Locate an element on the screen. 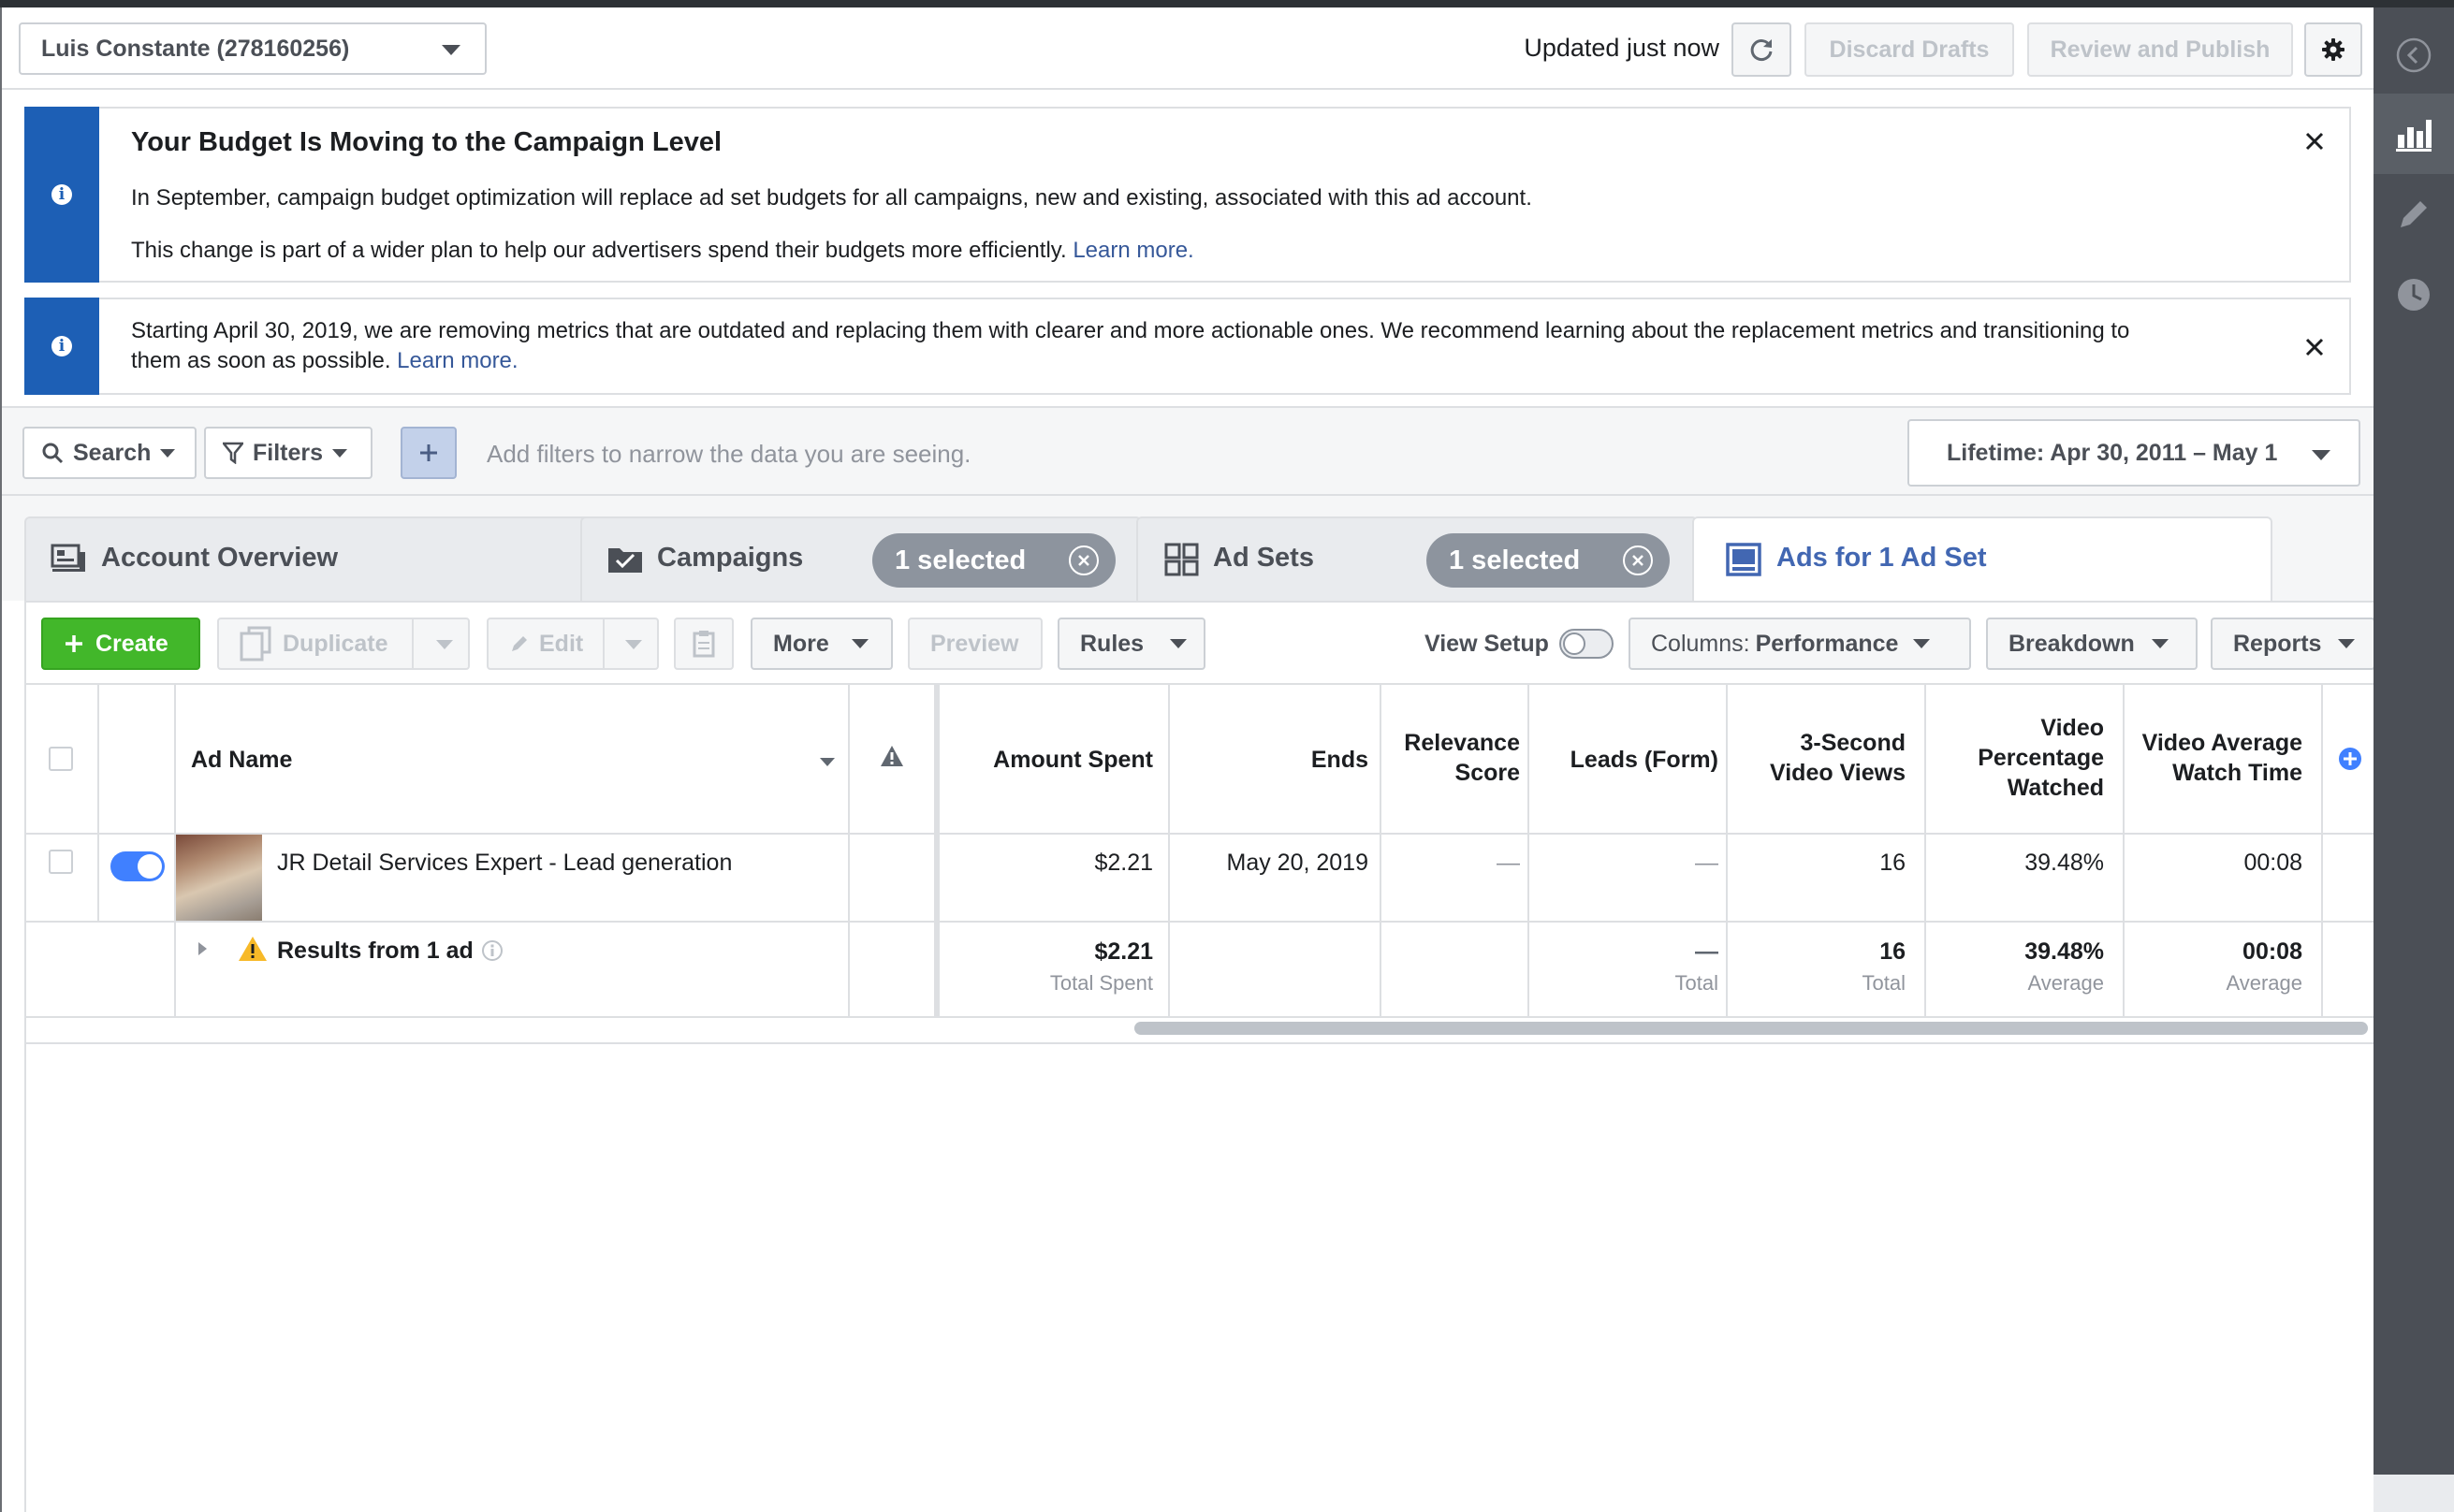 This screenshot has height=1512, width=2454. pencil-icon is located at coordinates (2414, 214).